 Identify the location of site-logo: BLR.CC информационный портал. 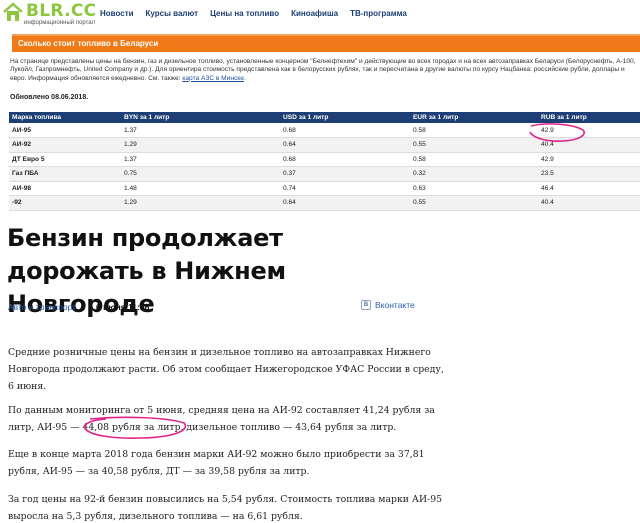
(49, 14).